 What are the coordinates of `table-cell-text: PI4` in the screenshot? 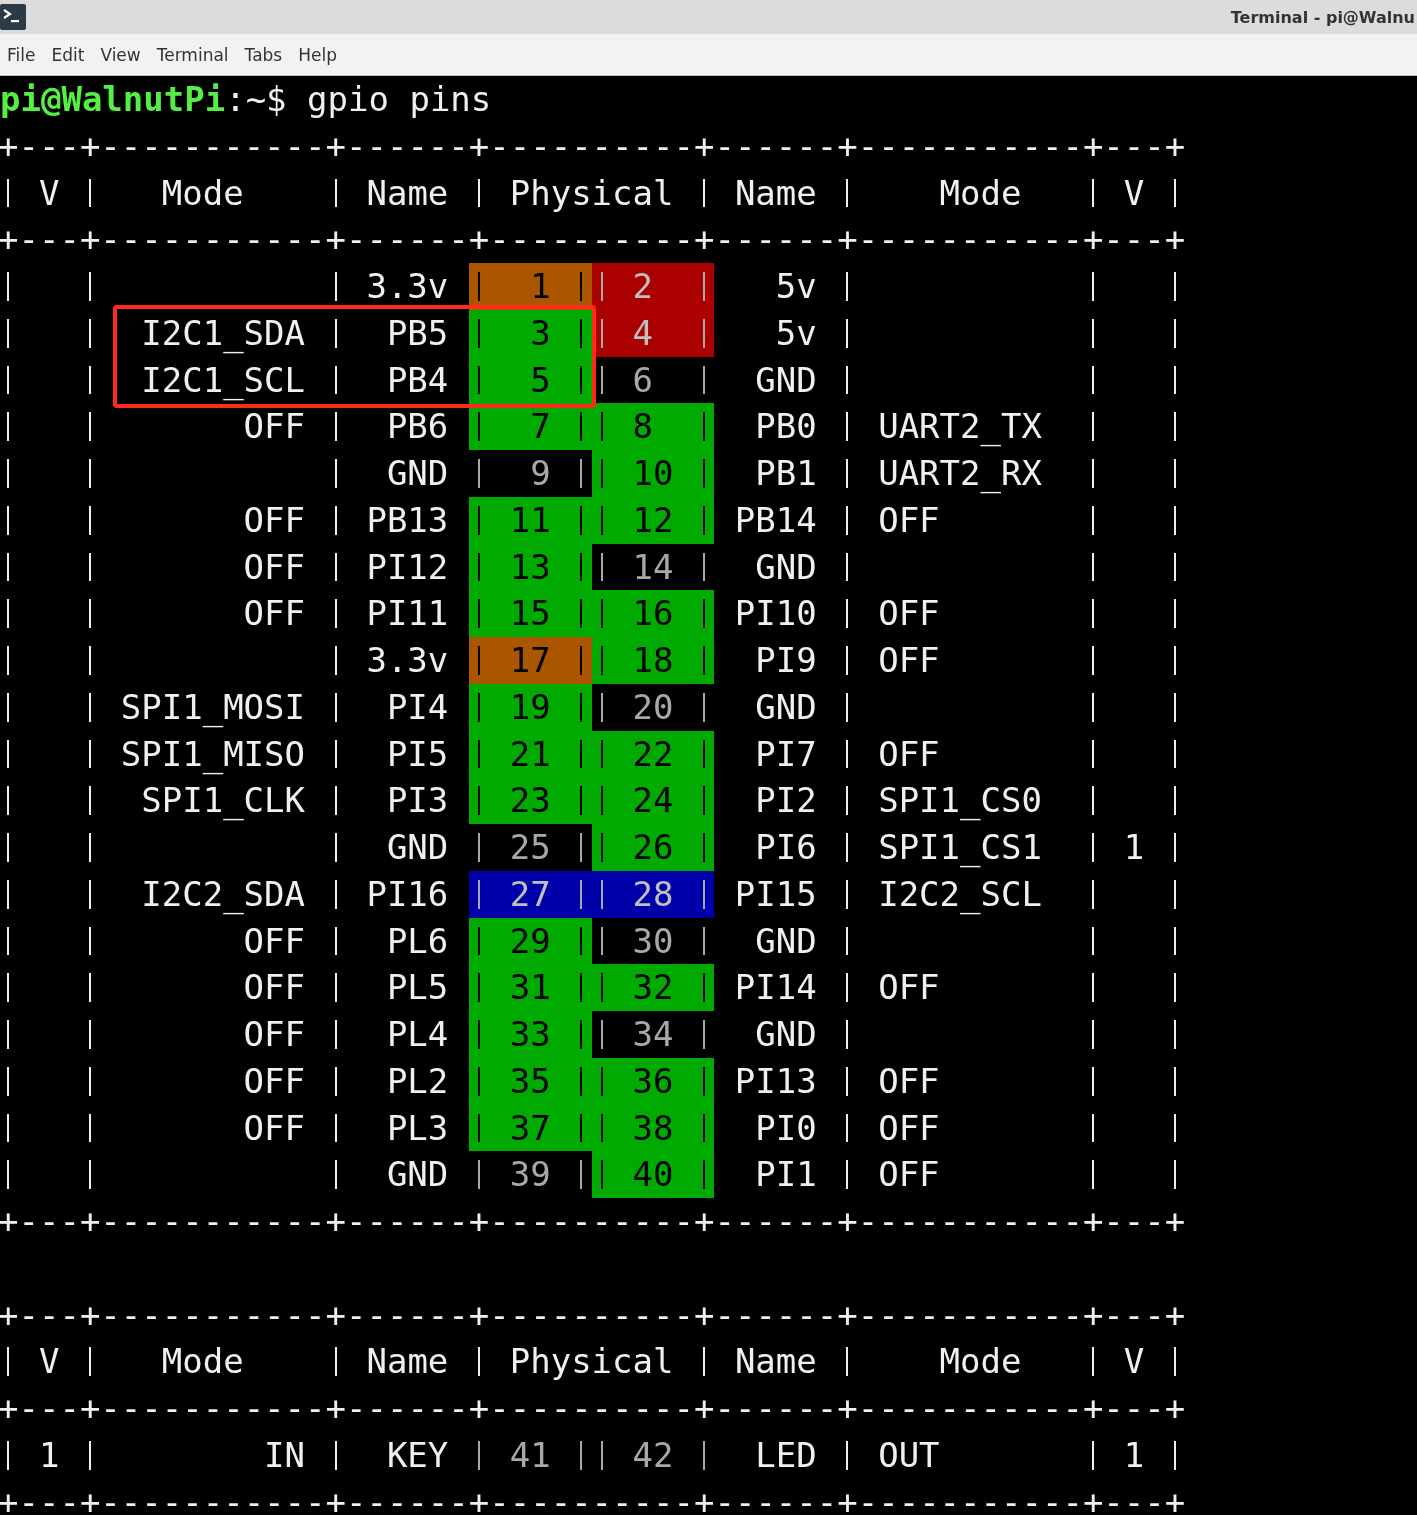 It's located at (417, 707).